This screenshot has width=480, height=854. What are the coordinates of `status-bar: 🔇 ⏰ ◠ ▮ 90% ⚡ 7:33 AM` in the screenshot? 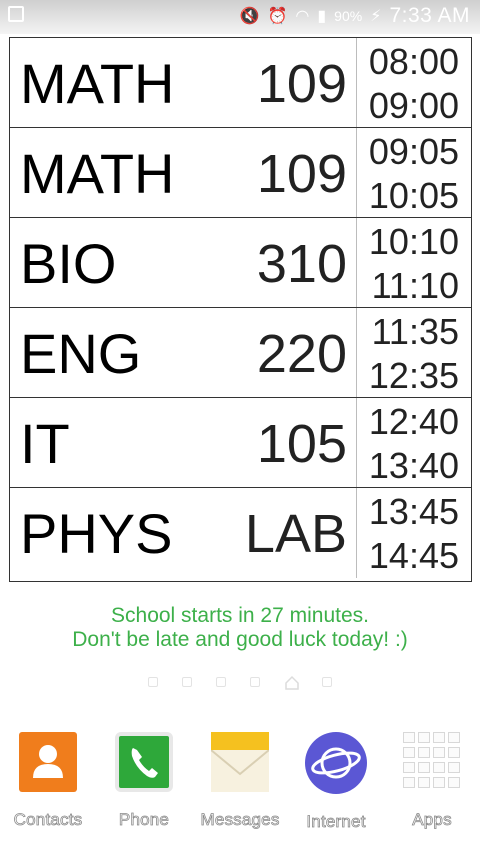 It's located at (240, 17).